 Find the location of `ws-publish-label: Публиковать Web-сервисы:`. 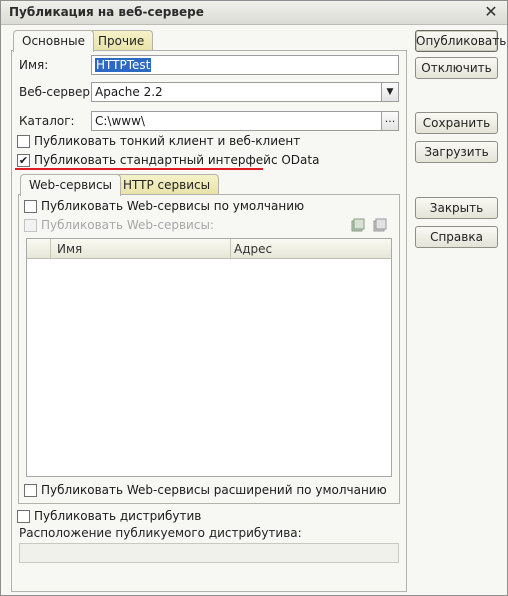

ws-publish-label: Публиковать Web-сервисы: is located at coordinates (127, 225).